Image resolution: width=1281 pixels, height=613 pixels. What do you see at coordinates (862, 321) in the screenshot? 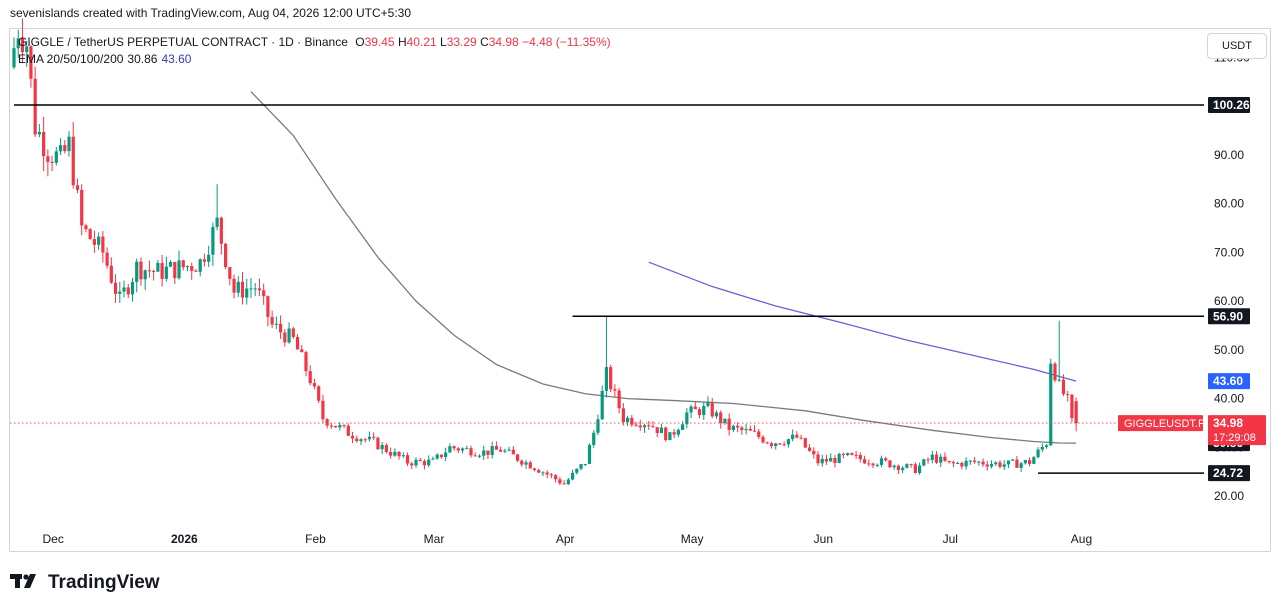
I see `ema-100-line` at bounding box center [862, 321].